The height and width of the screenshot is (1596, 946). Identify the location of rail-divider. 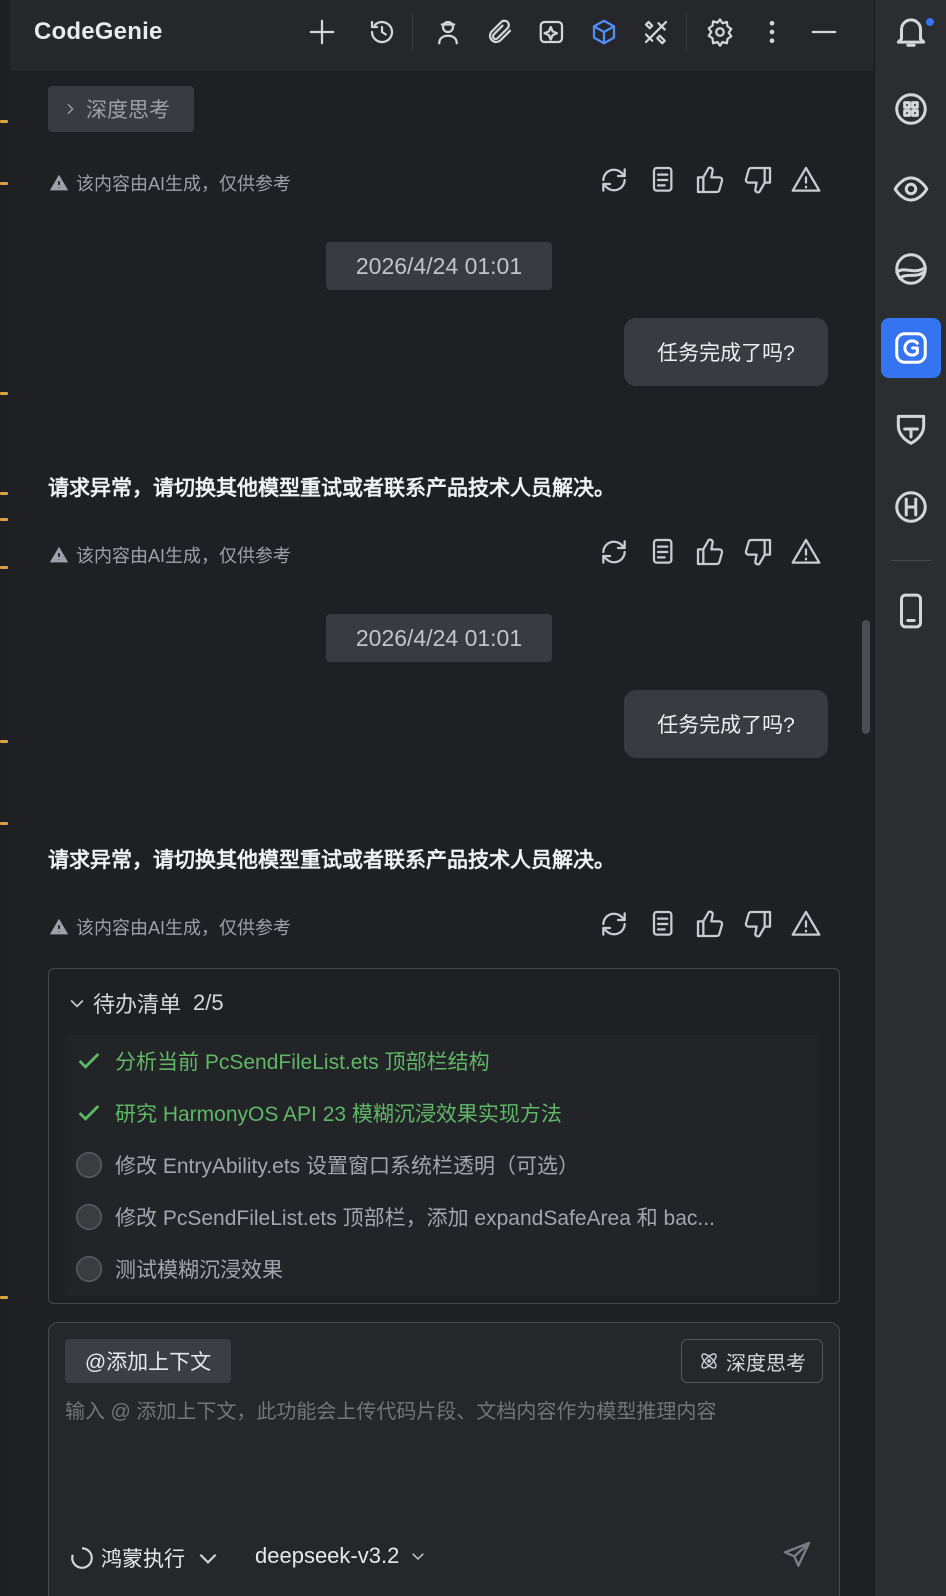
(911, 560).